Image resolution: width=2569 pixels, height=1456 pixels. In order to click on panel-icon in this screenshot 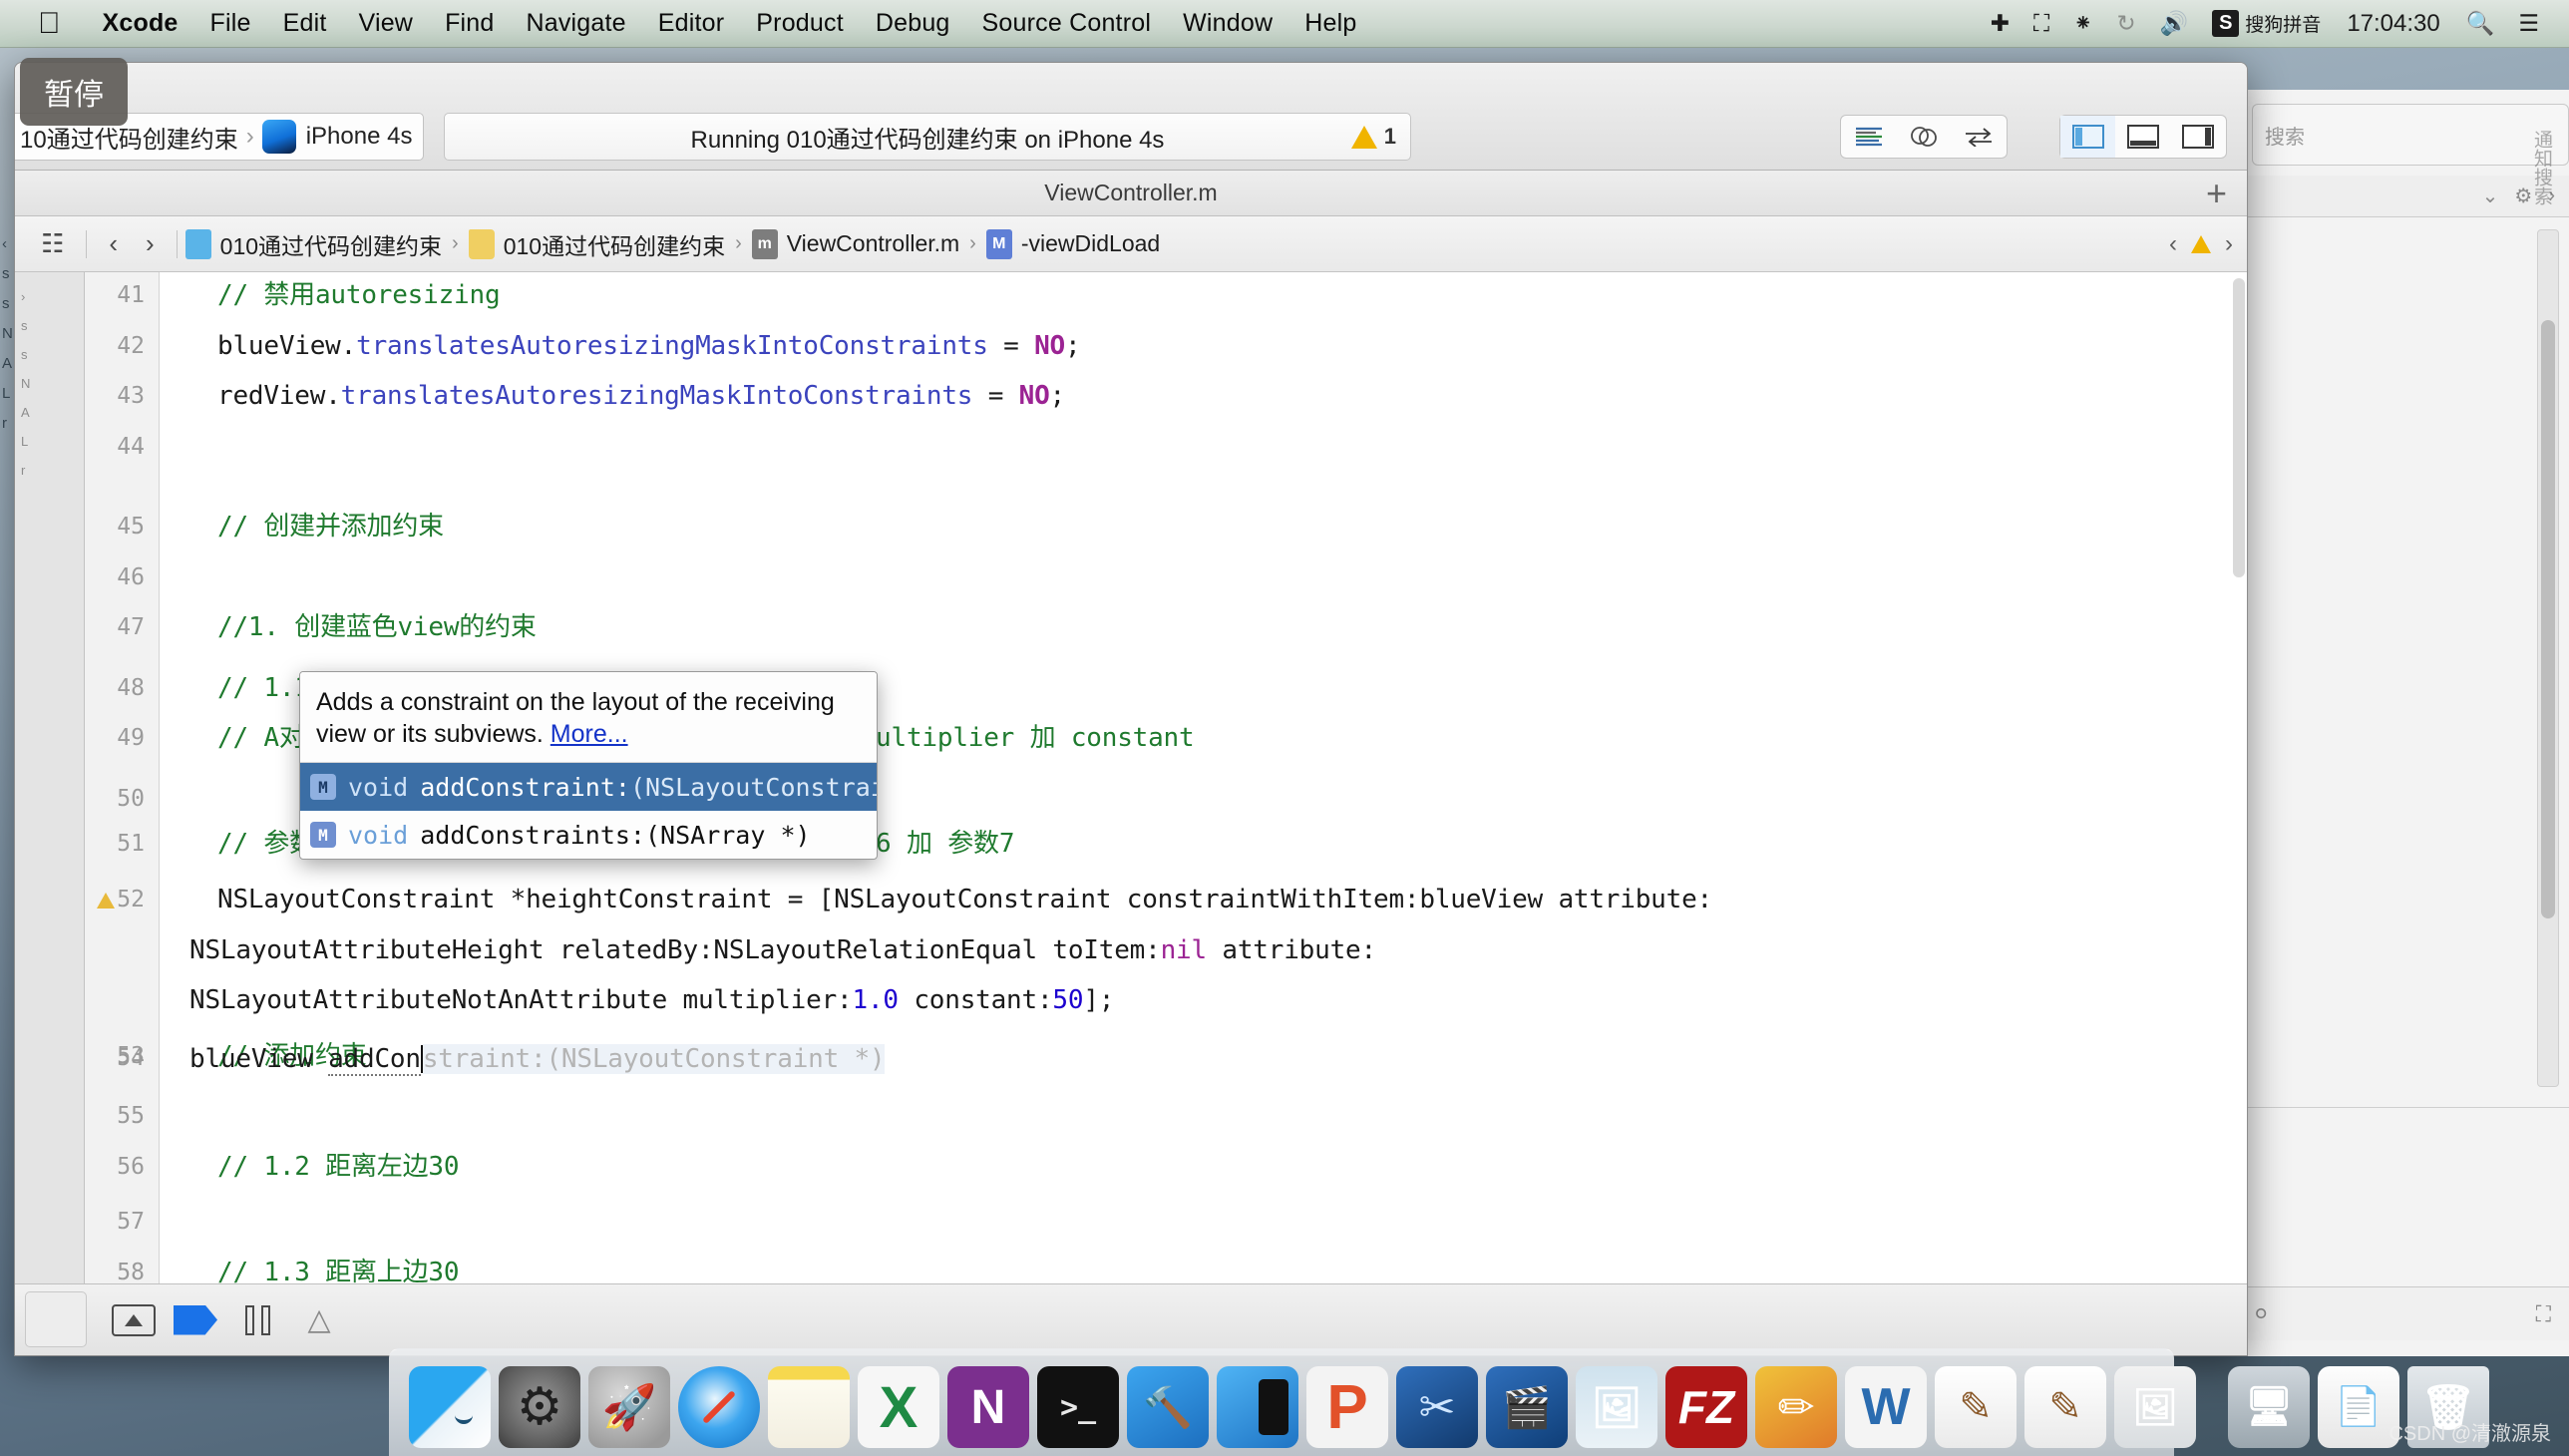, I will do `click(134, 1319)`.